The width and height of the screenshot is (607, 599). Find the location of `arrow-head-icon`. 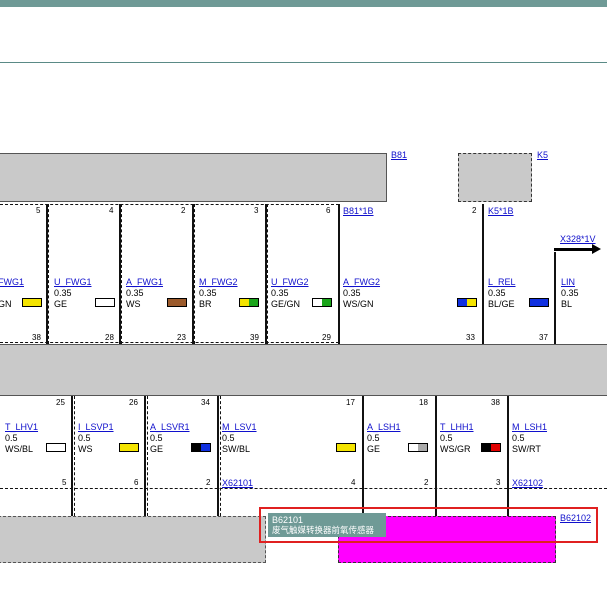

arrow-head-icon is located at coordinates (596, 249).